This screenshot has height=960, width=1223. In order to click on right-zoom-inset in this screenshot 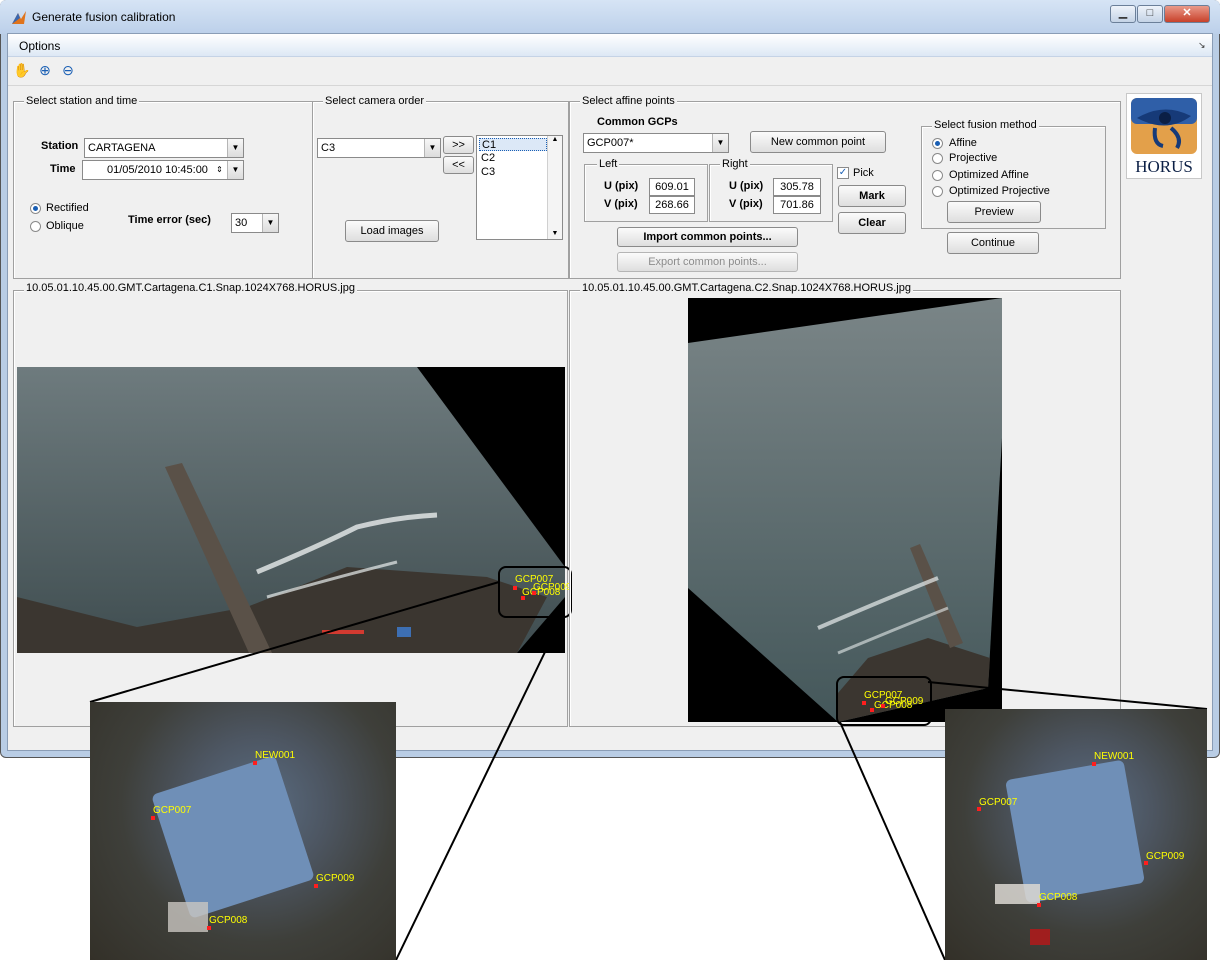, I will do `click(1076, 834)`.